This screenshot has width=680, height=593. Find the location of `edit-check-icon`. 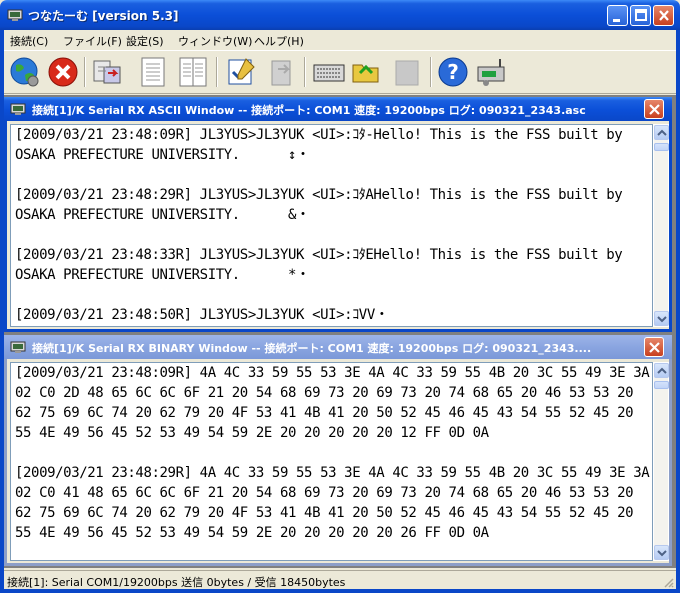

edit-check-icon is located at coordinates (241, 71).